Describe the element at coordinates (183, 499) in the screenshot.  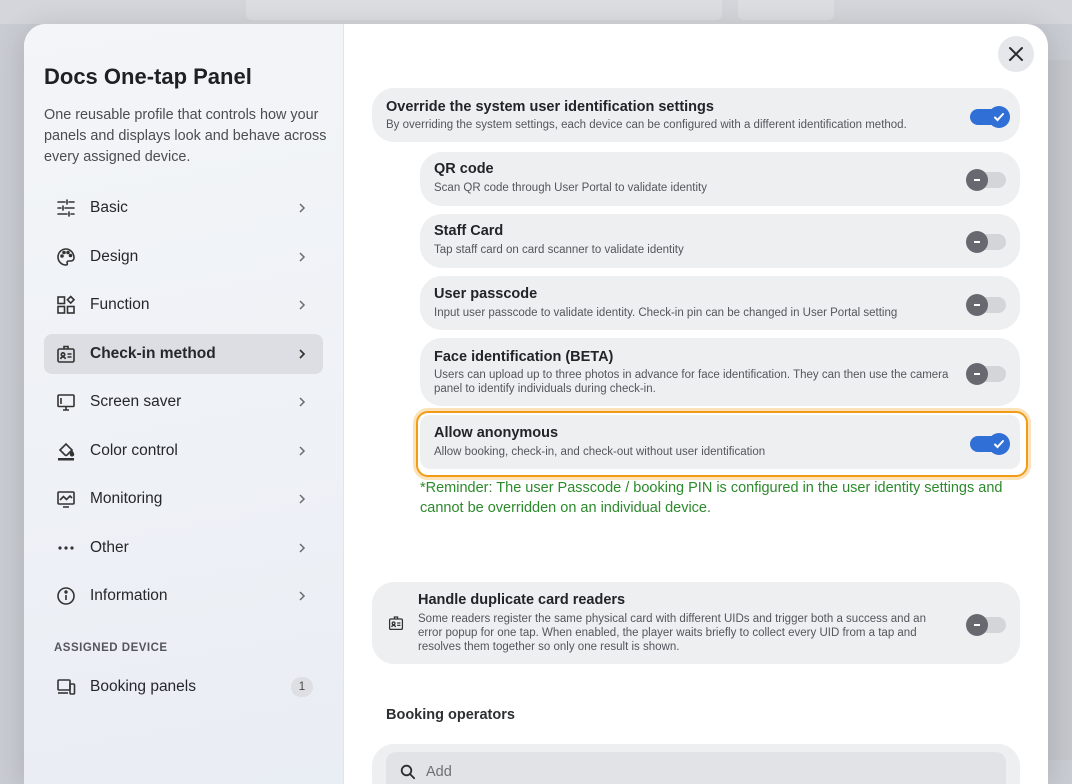
I see `sidebar-item-monitoring: Monitoring` at that location.